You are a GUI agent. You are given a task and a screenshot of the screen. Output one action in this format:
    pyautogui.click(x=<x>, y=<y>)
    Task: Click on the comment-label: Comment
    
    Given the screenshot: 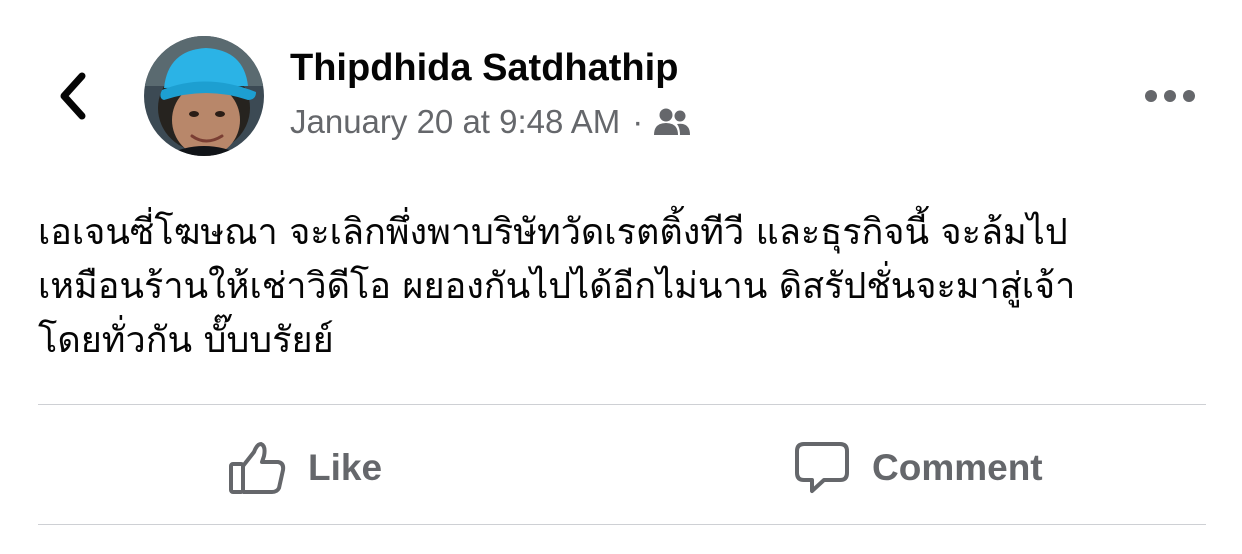 What is the action you would take?
    pyautogui.click(x=957, y=467)
    